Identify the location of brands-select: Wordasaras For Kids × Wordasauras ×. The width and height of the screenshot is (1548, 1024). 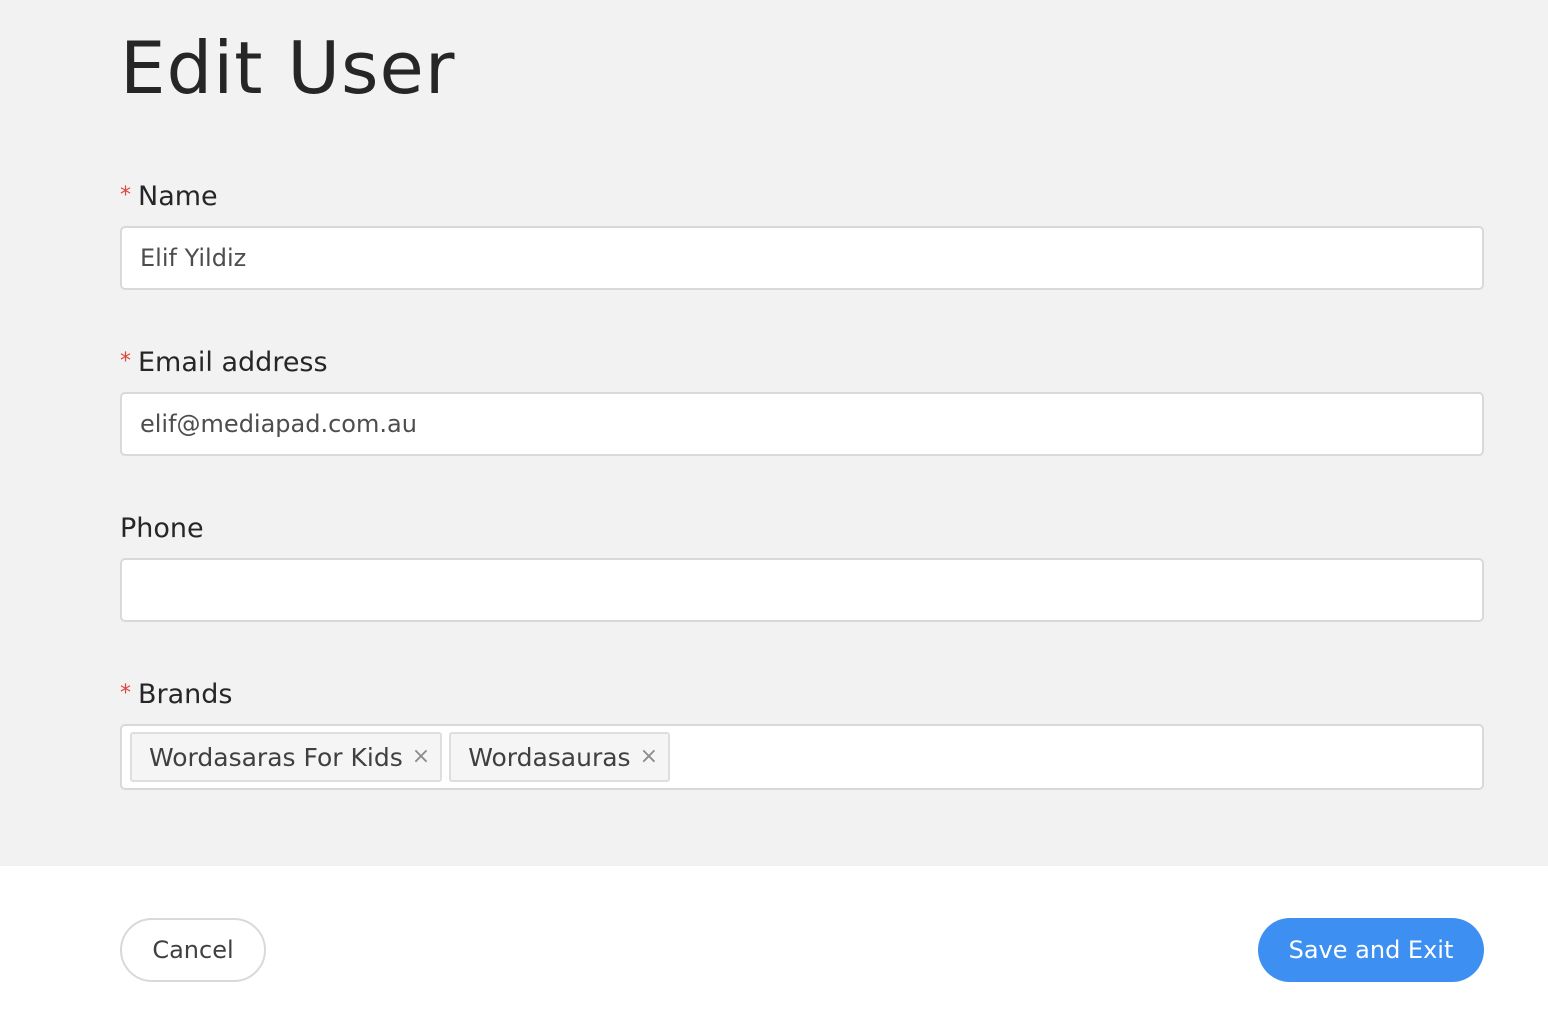
(802, 757).